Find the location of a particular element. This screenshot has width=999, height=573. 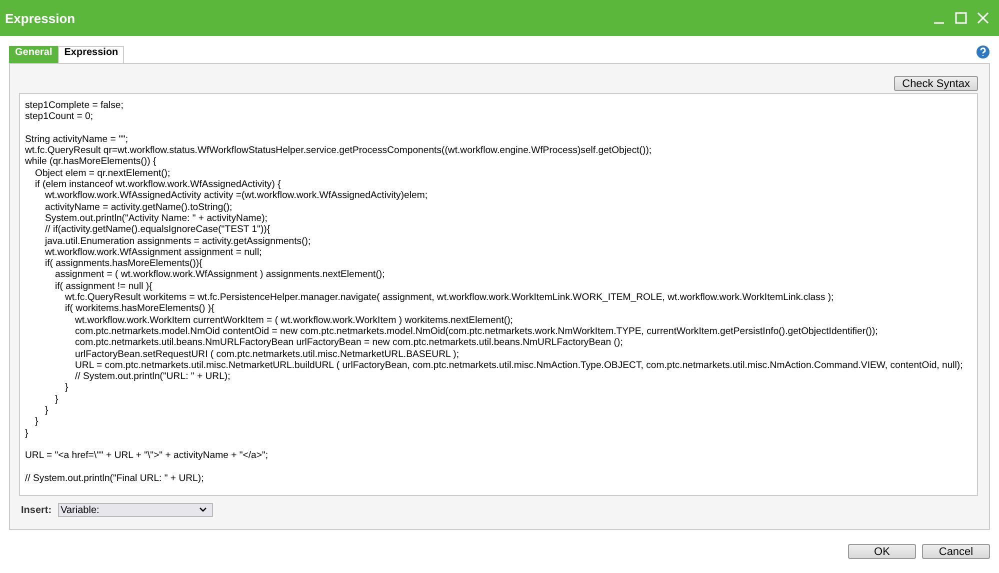

window-title: Expression is located at coordinates (40, 18).